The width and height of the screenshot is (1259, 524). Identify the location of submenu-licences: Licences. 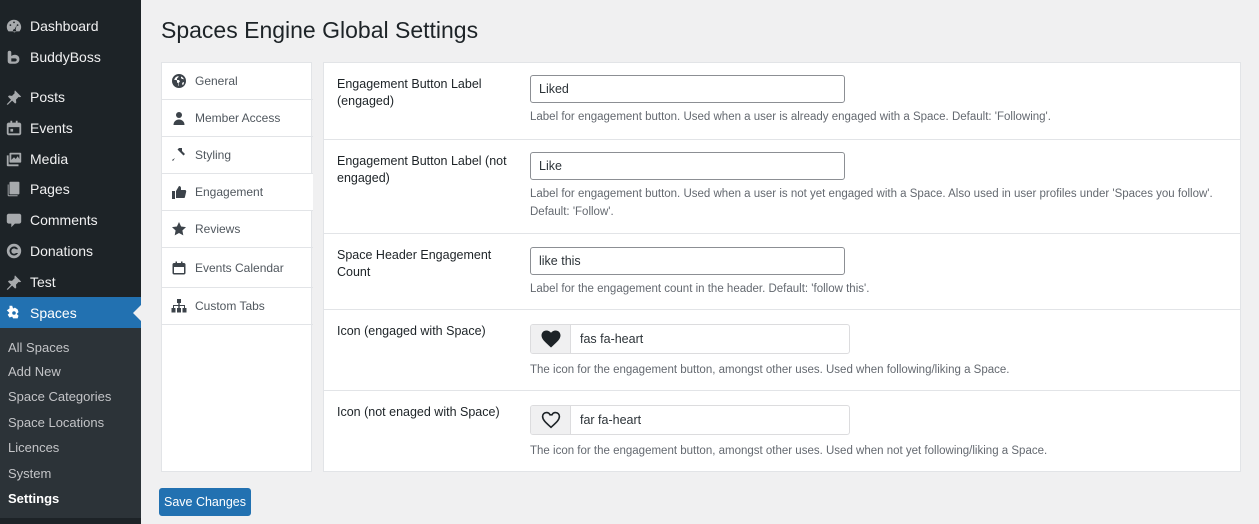
(33, 448).